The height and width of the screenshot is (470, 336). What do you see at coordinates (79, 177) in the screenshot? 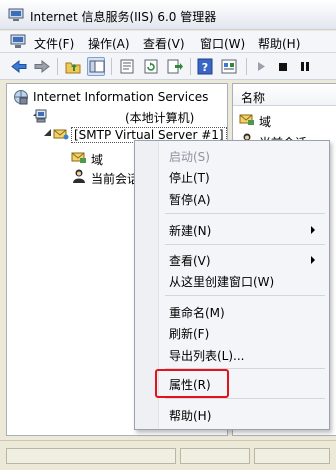
I see `user-session-icon` at bounding box center [79, 177].